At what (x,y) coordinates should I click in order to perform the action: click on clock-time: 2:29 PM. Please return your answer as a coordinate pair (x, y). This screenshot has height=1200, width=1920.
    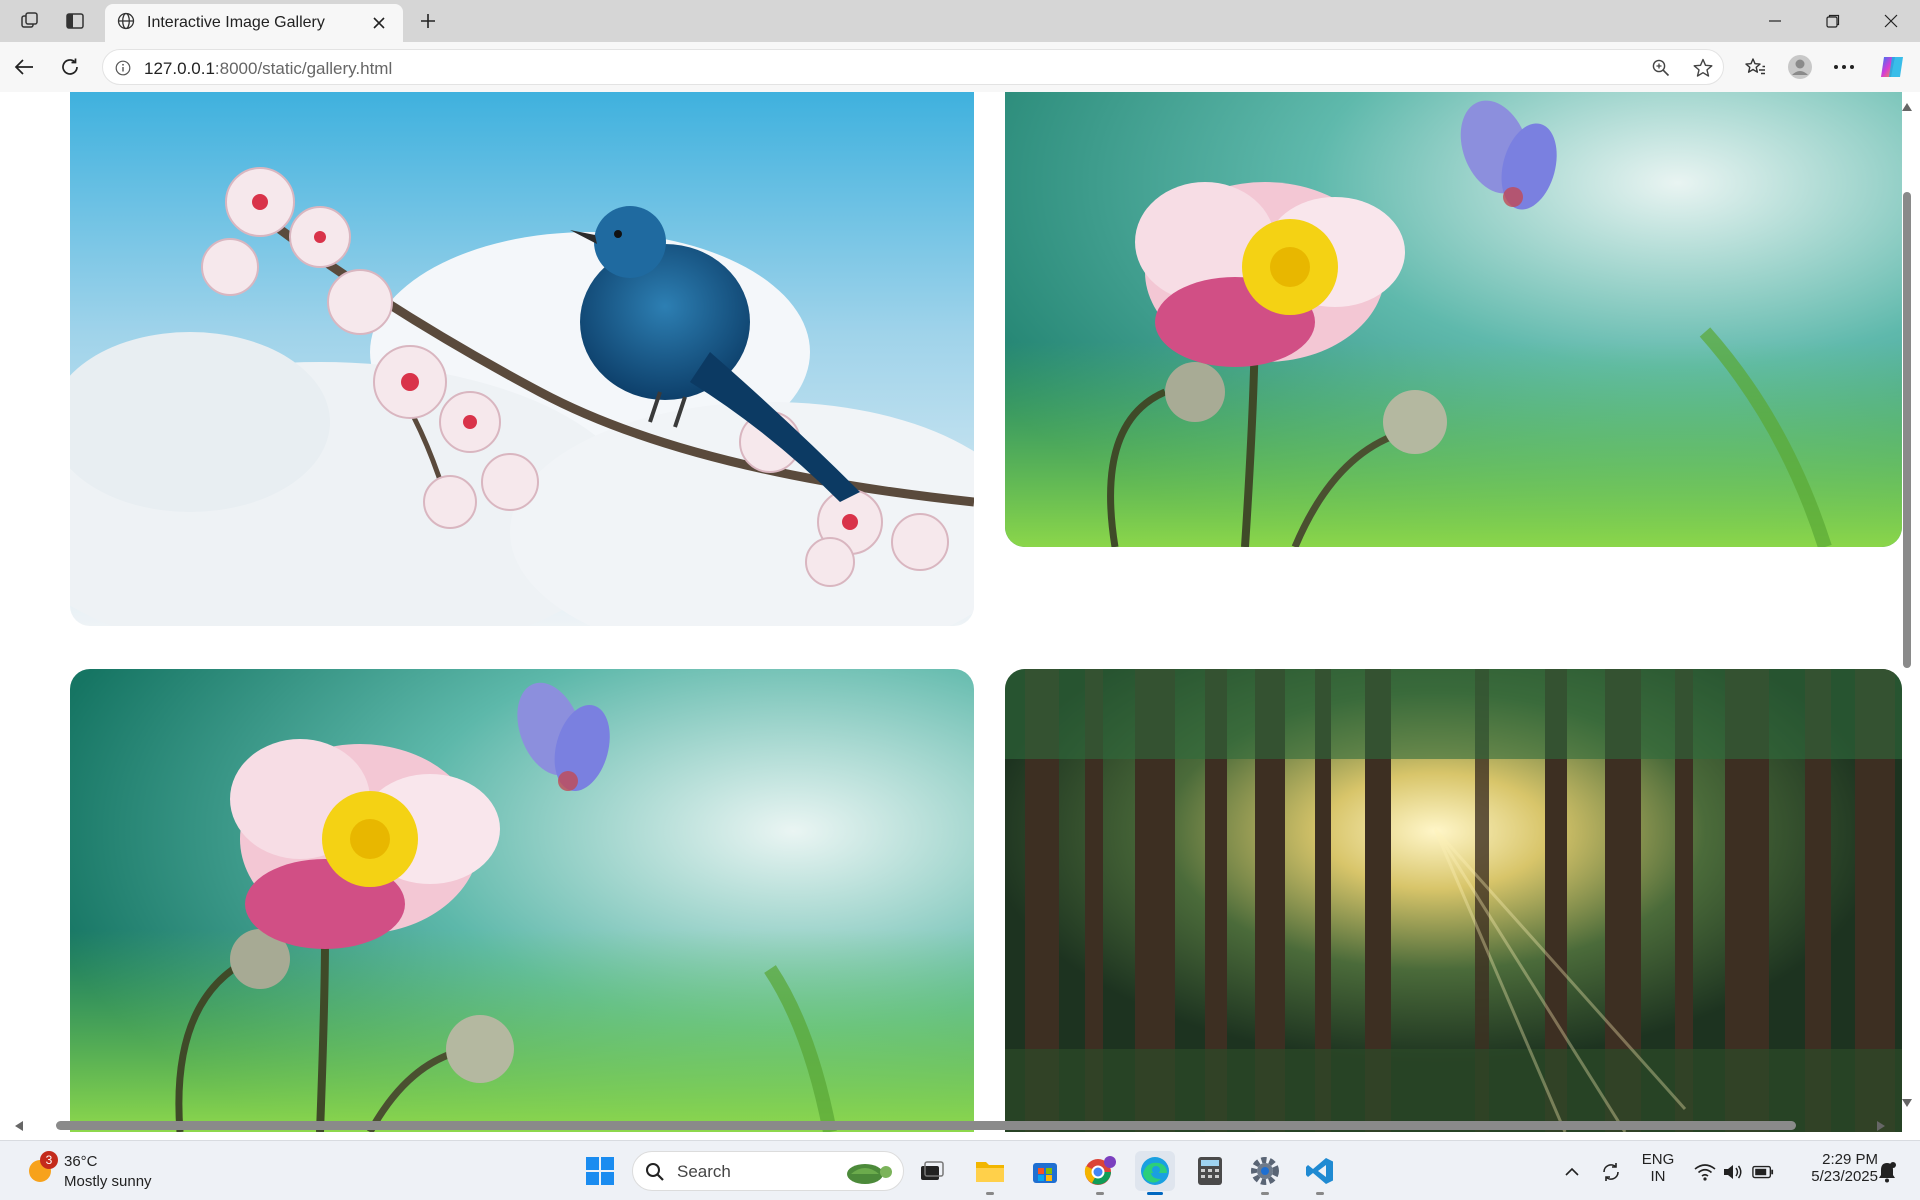
    Looking at the image, I should click on (1850, 1159).